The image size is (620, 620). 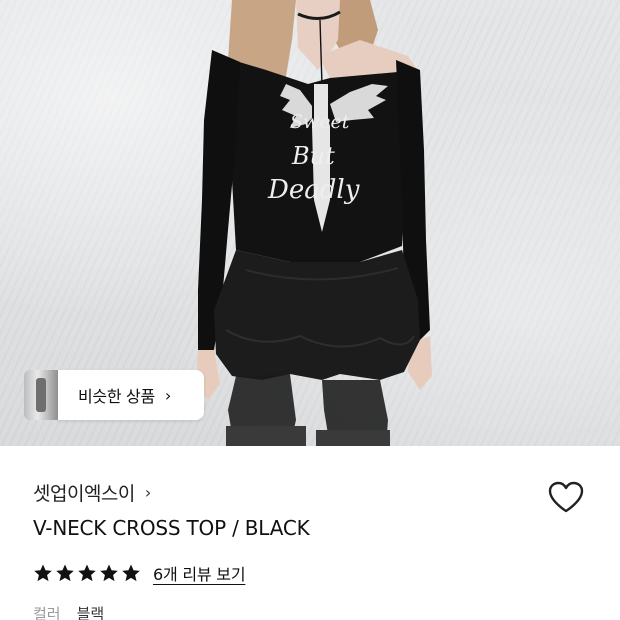 What do you see at coordinates (320, 122) in the screenshot?
I see `shirt-print-text: Sweet` at bounding box center [320, 122].